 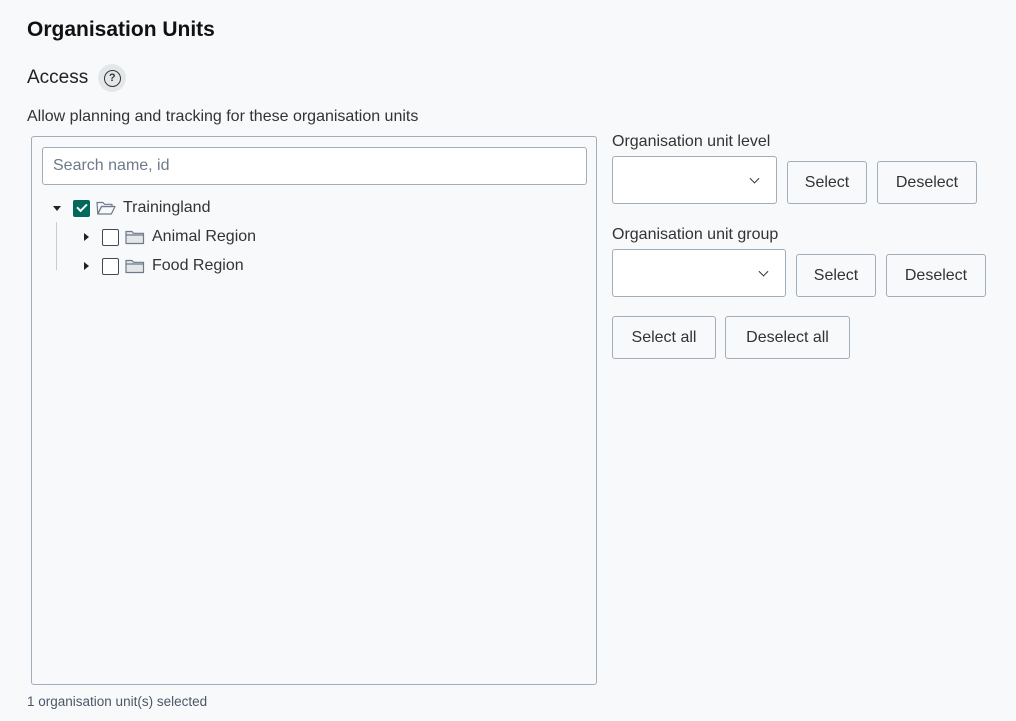 I want to click on checkbox-food-region, so click(x=110, y=266).